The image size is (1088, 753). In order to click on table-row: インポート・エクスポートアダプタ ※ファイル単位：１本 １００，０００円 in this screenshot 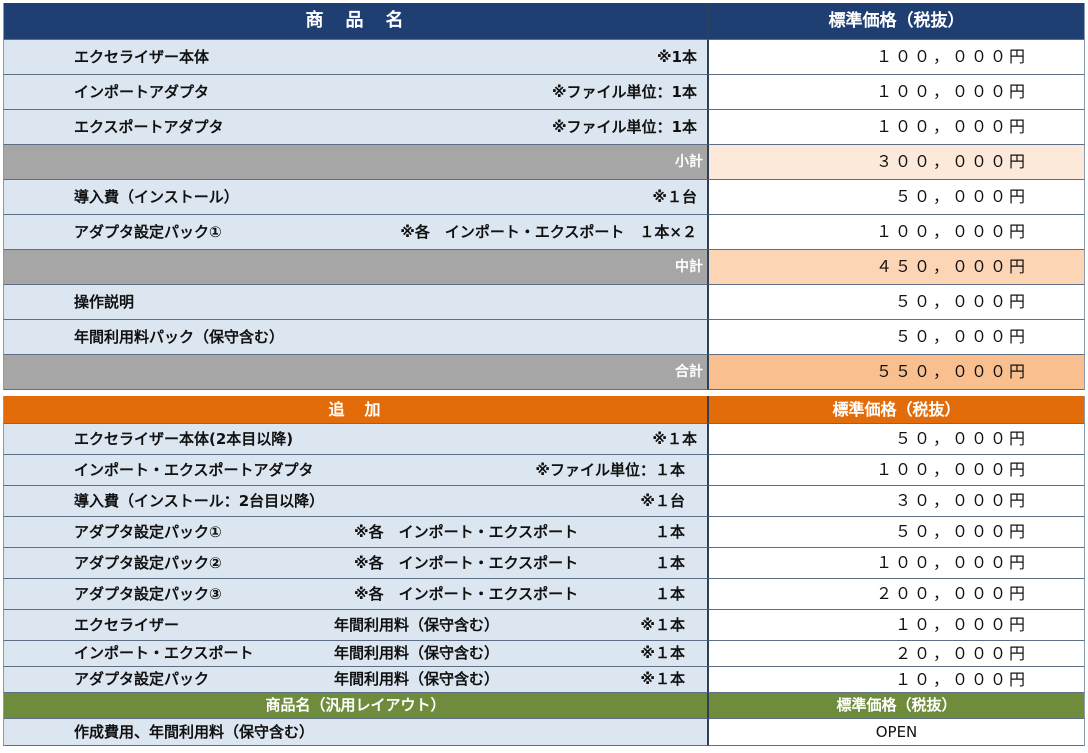, I will do `click(544, 470)`.